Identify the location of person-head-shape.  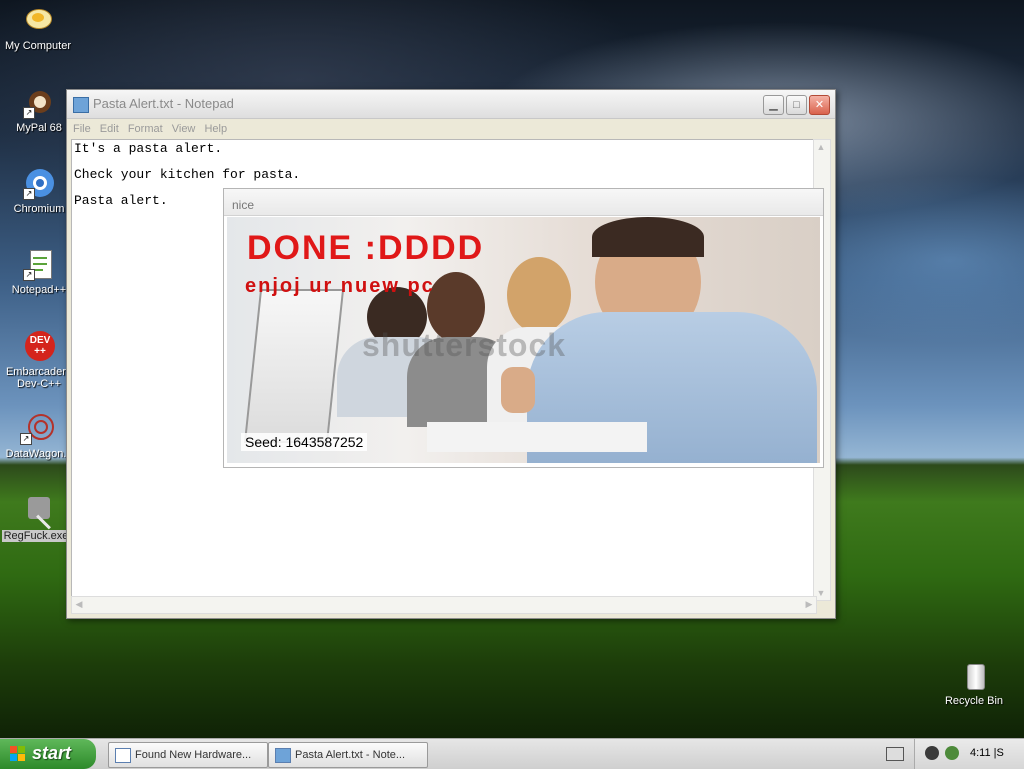
(539, 295).